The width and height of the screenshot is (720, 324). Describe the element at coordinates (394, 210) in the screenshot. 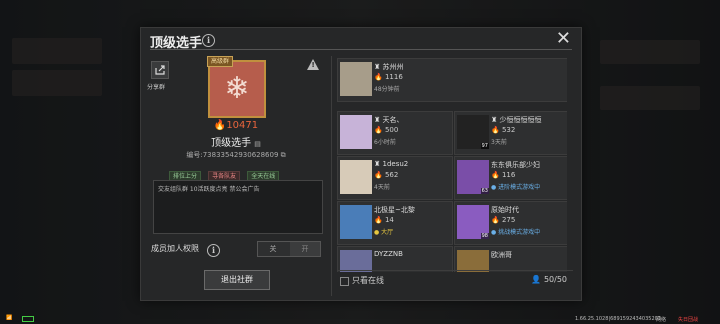

I see `member-name: 北极星~北黎` at that location.